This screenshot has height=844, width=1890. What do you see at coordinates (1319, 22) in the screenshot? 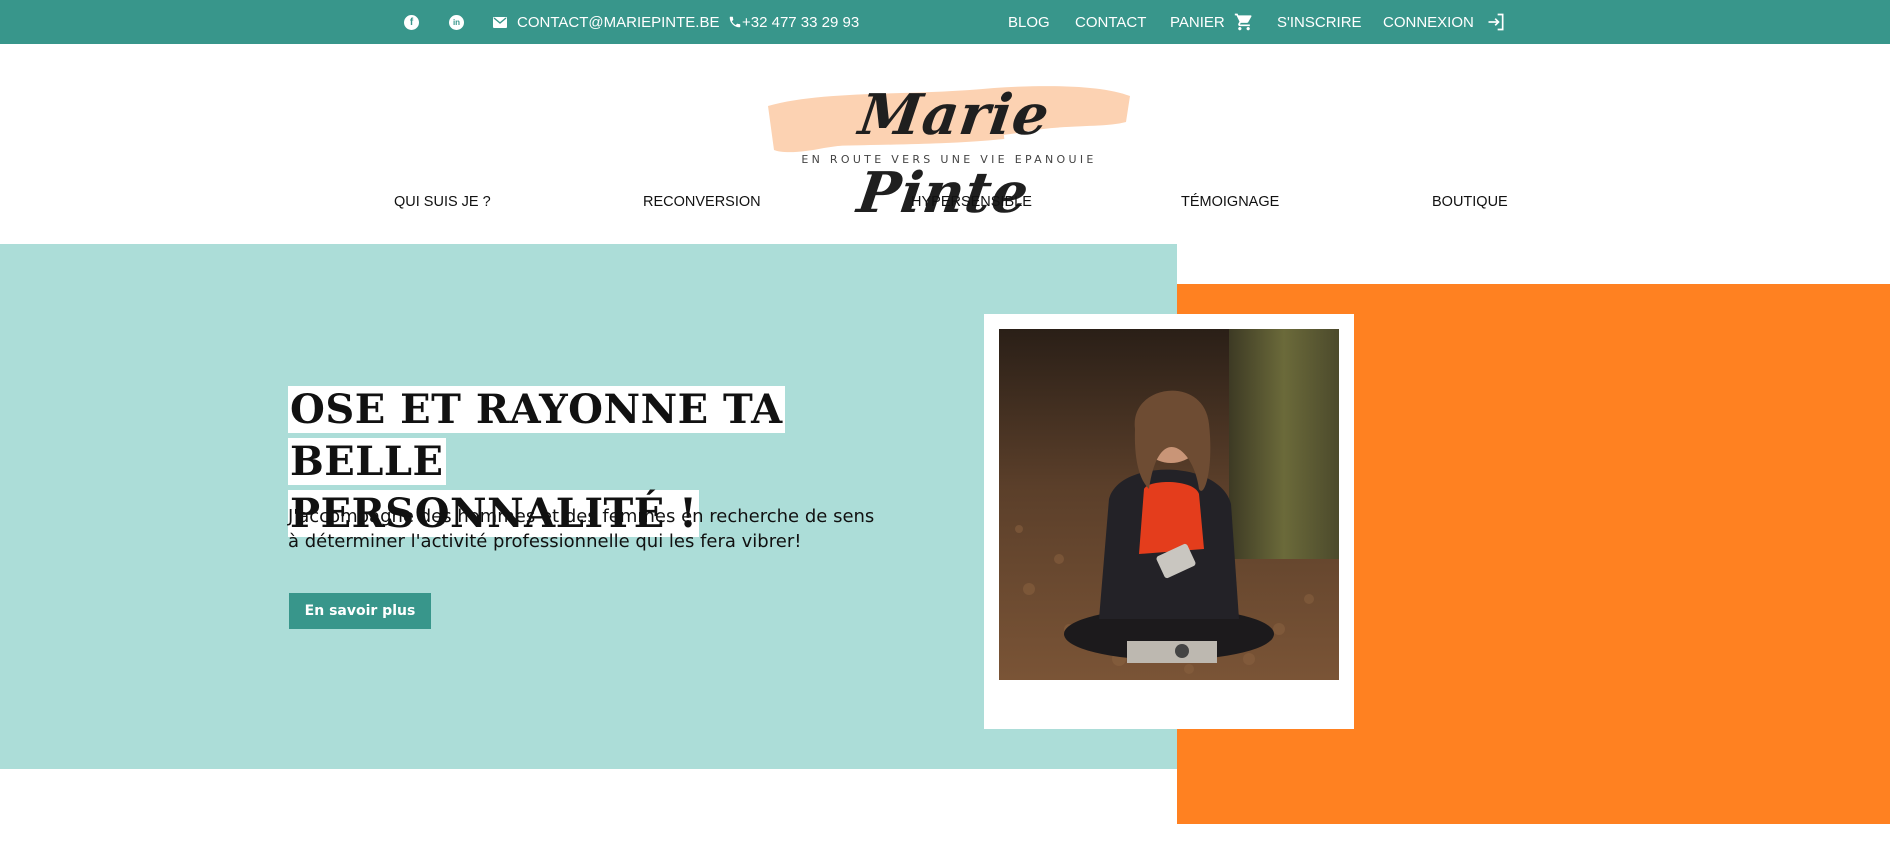
I see `register-link: S'INSCRIRE` at bounding box center [1319, 22].